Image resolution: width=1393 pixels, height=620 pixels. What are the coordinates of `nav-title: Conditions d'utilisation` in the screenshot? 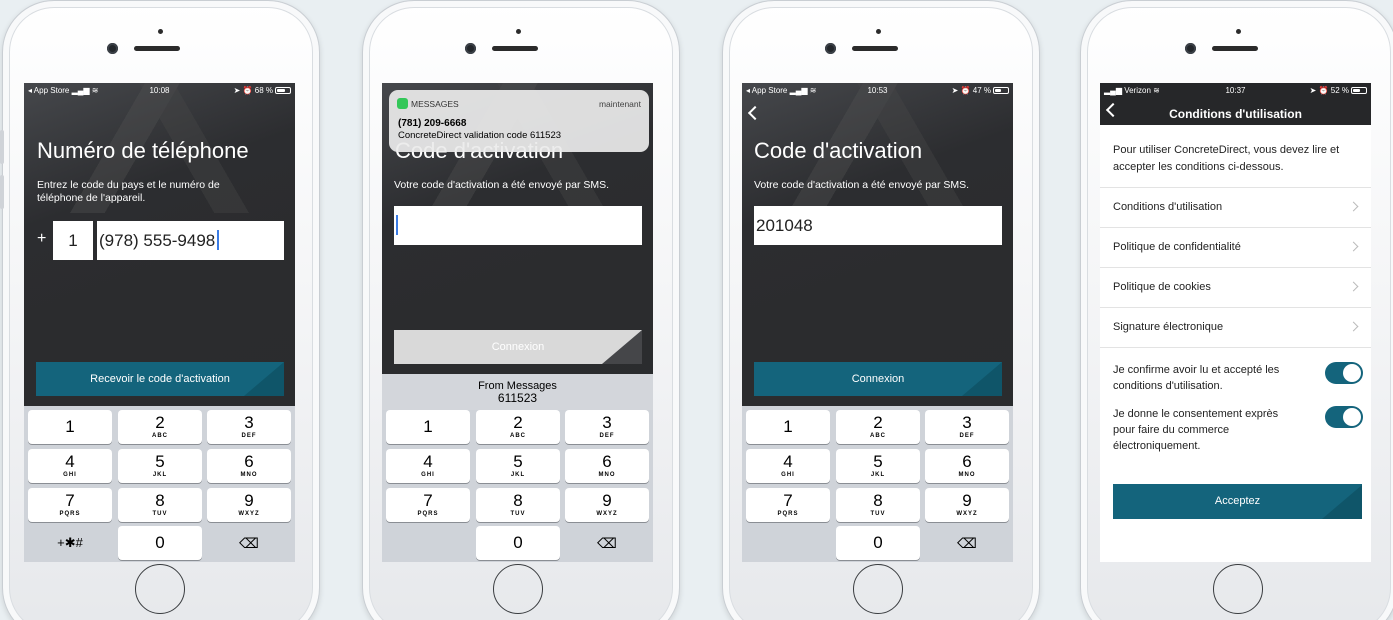 It's located at (1235, 114).